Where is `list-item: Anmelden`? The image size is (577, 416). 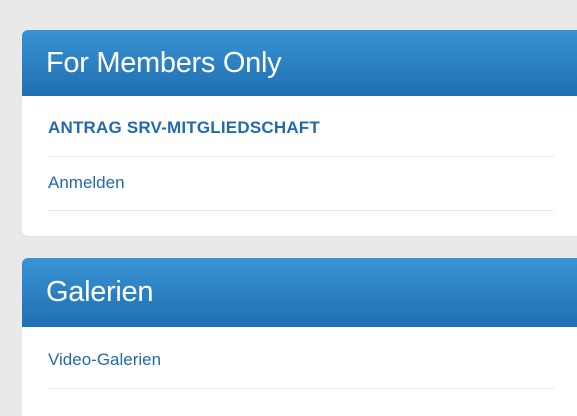
list-item: Anmelden is located at coordinates (301, 184).